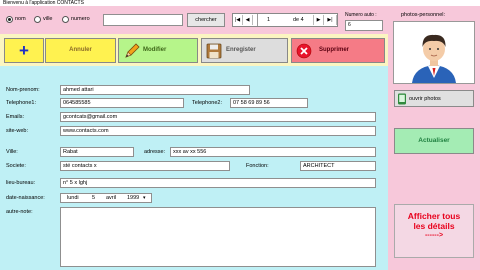 The height and width of the screenshot is (270, 480). I want to click on save-button: Enregister, so click(244, 50).